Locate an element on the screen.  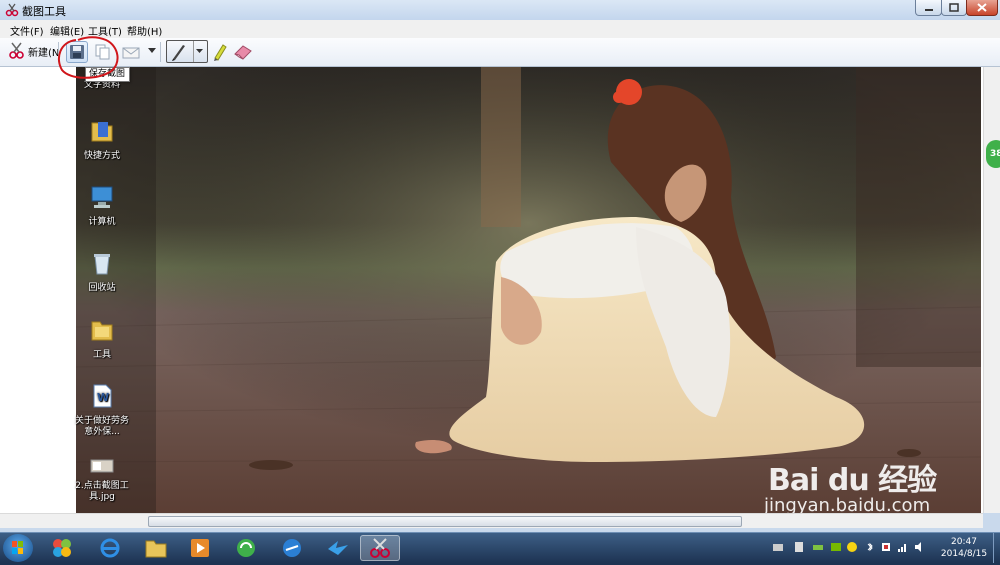
send-dropdown-button is located at coordinates (152, 51).